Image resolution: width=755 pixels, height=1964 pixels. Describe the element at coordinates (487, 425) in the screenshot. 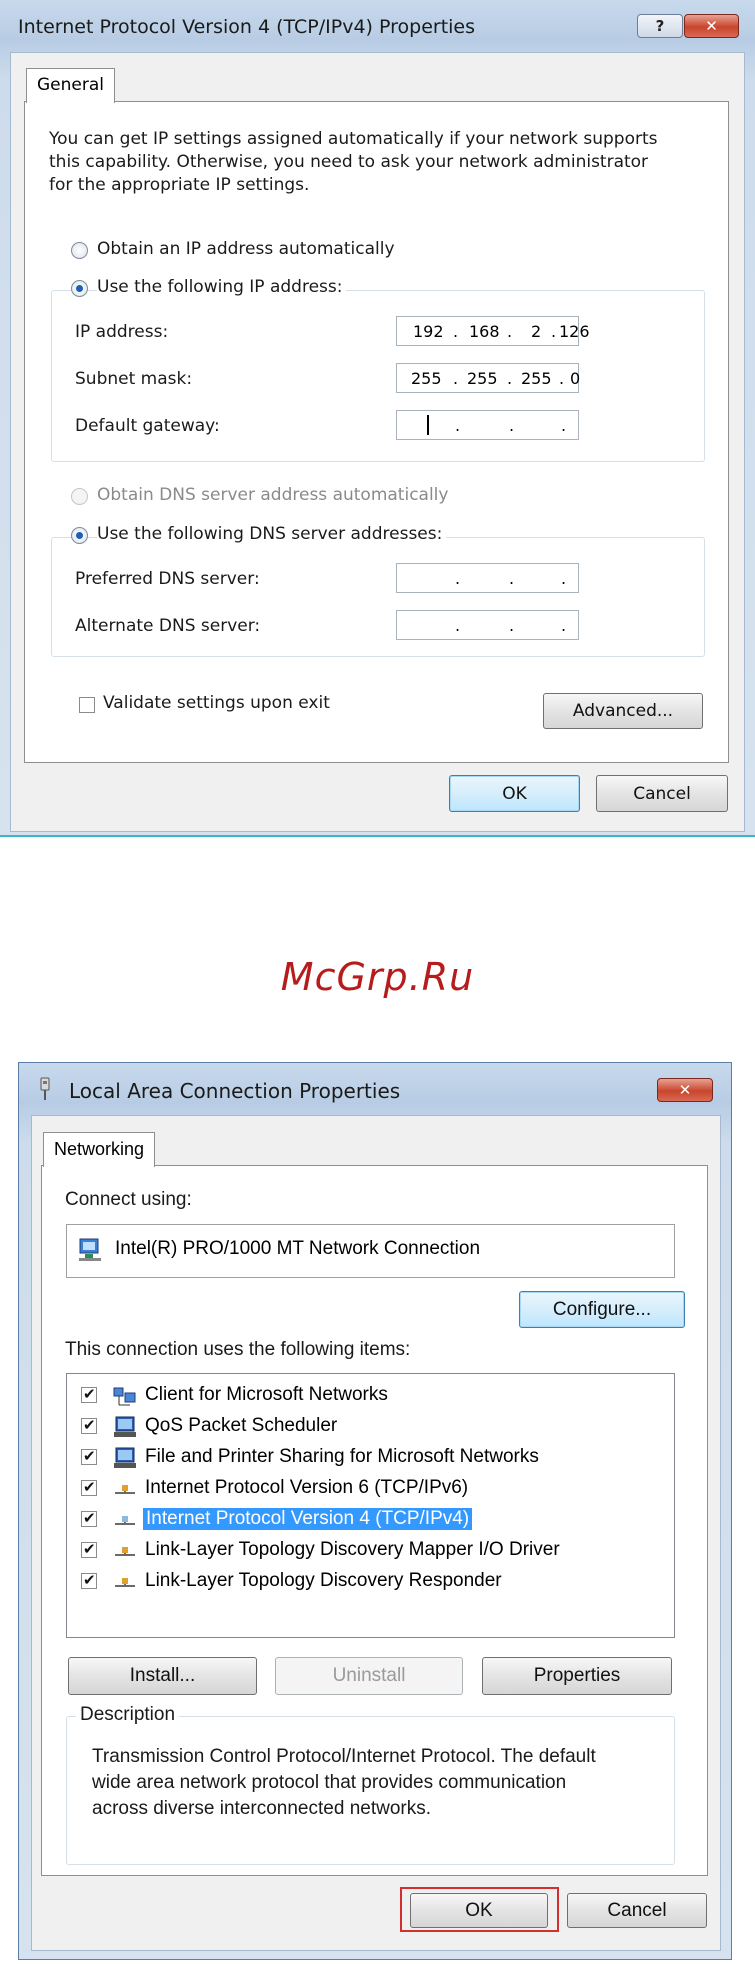

I see `default-gateway-field: . . .` at that location.